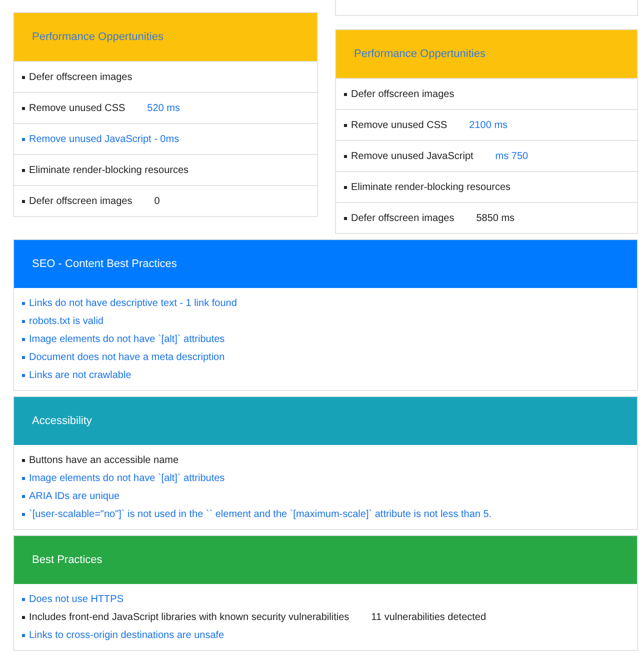  Describe the element at coordinates (325, 560) in the screenshot. I see `section-header: Best Practices` at that location.